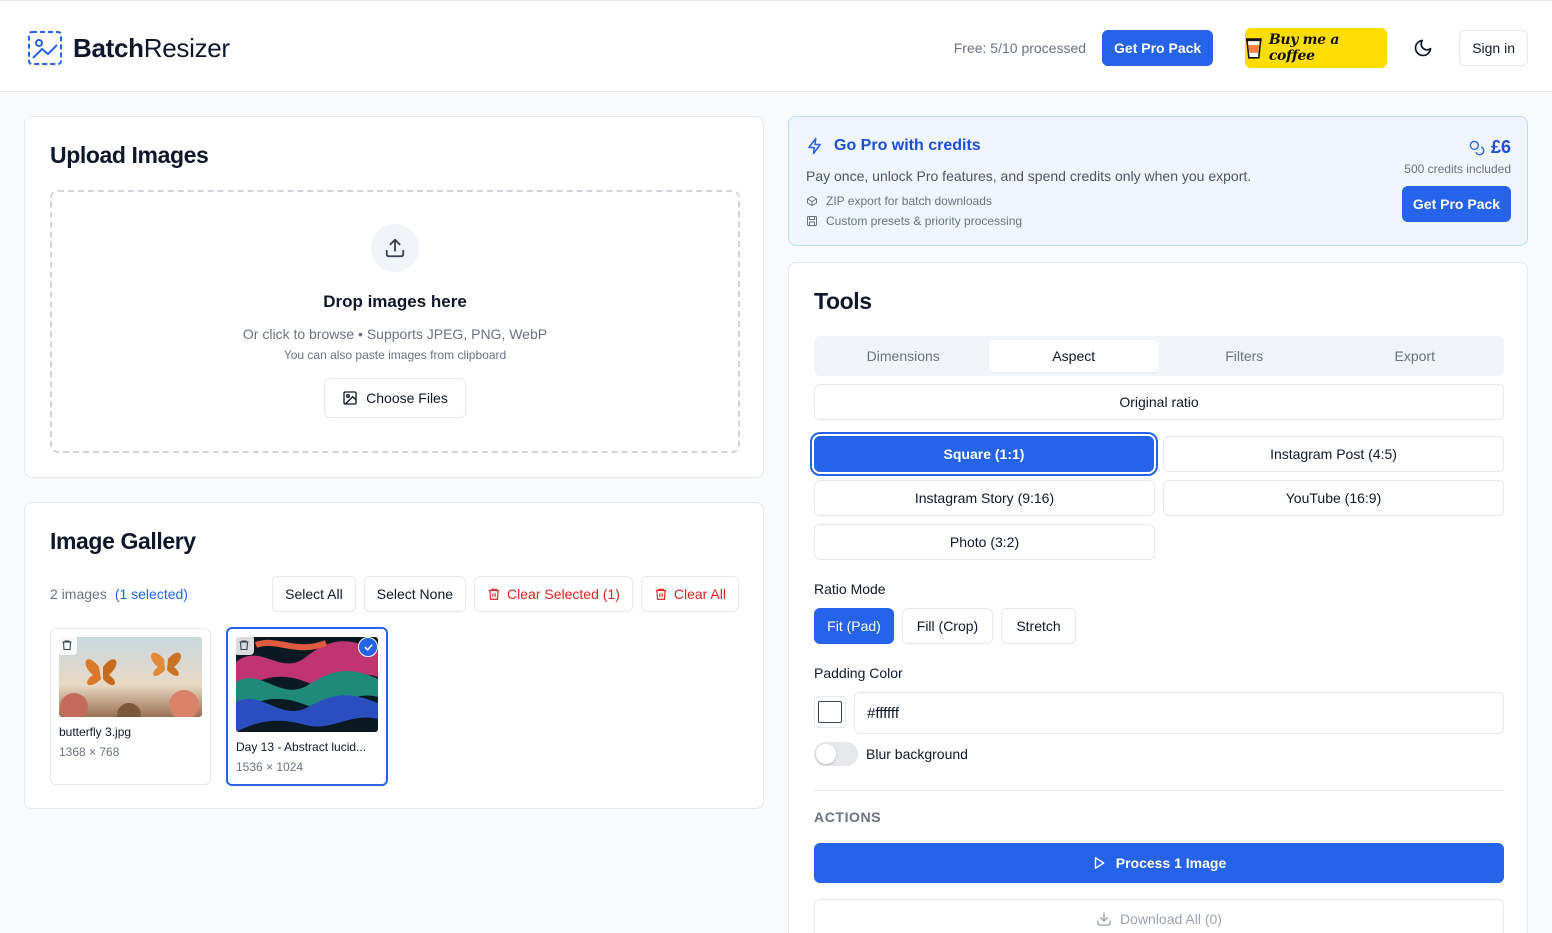 This screenshot has height=933, width=1552. What do you see at coordinates (1456, 204) in the screenshot?
I see `pro-get-pack-button: Get Pro Pack` at bounding box center [1456, 204].